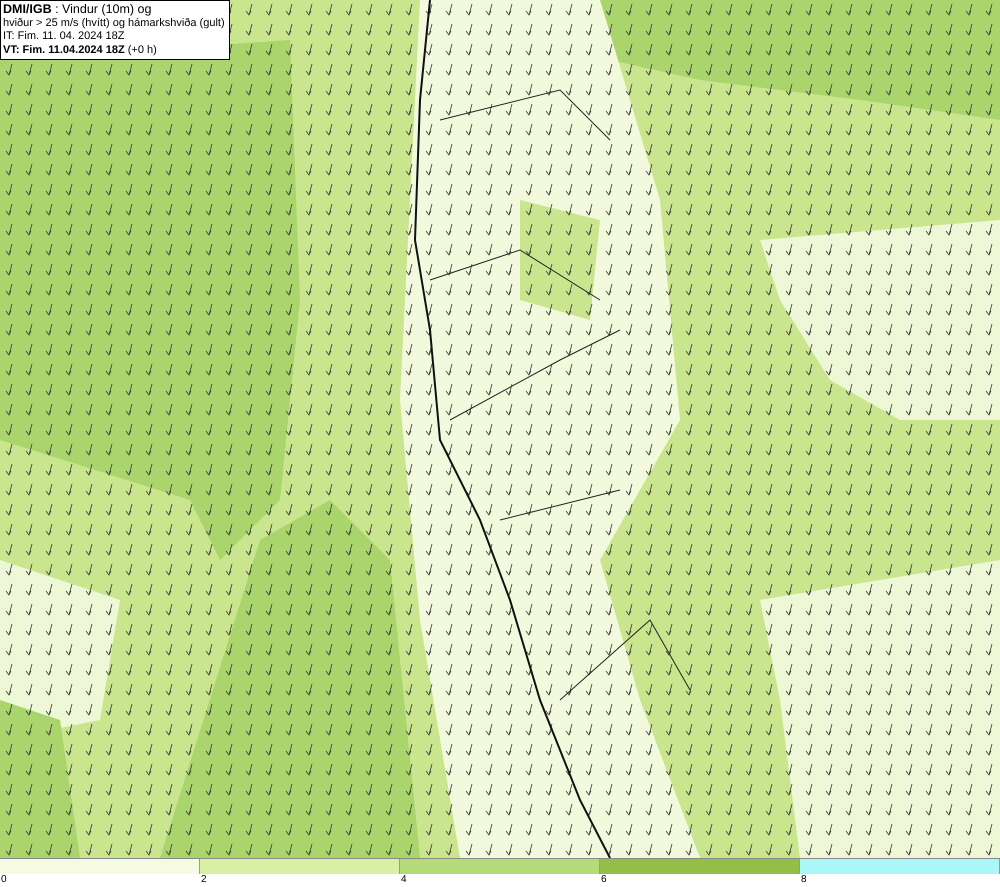 The width and height of the screenshot is (1000, 887). What do you see at coordinates (804, 879) in the screenshot?
I see `colorbar-tick-label: 8` at bounding box center [804, 879].